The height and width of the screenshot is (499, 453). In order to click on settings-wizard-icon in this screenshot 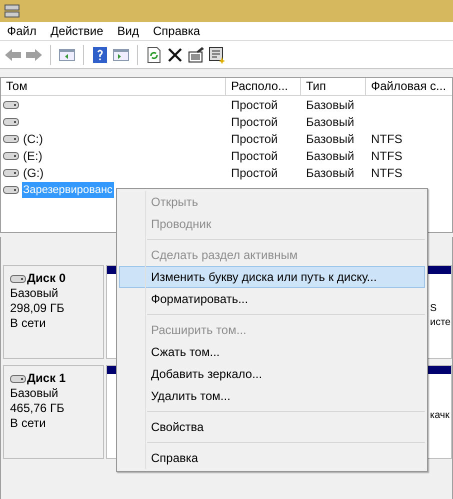, I will do `click(217, 55)`.